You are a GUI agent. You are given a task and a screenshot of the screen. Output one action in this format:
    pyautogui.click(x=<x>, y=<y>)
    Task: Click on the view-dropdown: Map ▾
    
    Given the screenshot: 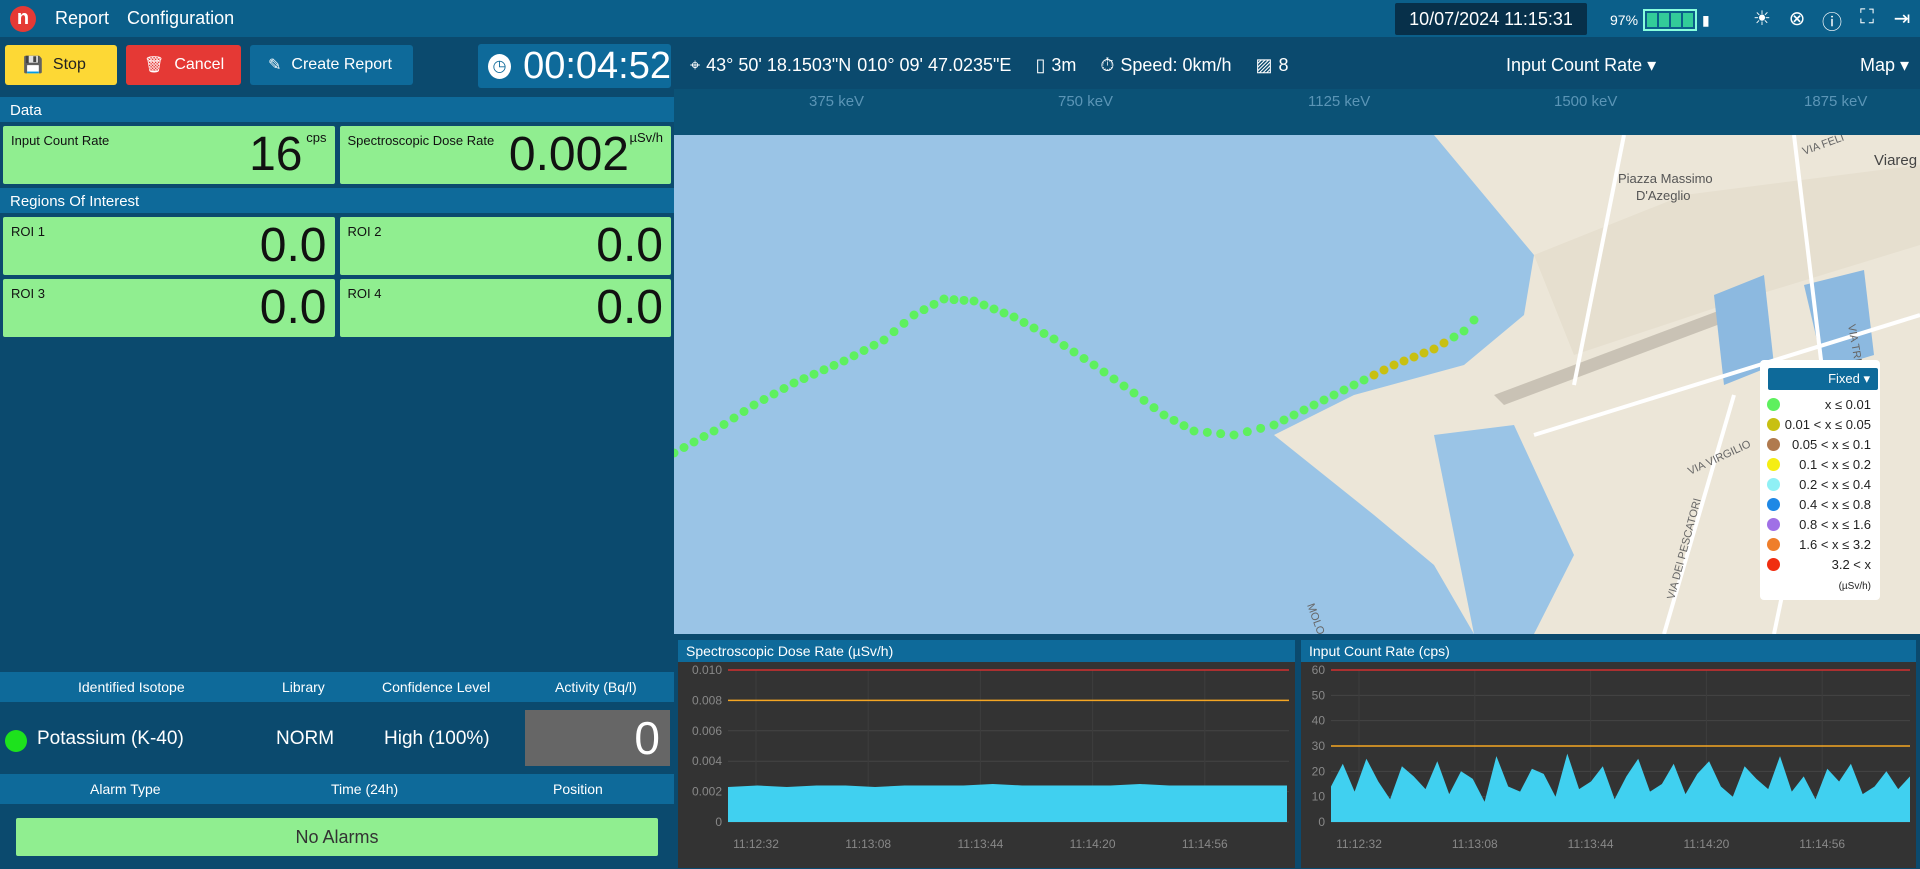 What is the action you would take?
    pyautogui.click(x=1884, y=65)
    